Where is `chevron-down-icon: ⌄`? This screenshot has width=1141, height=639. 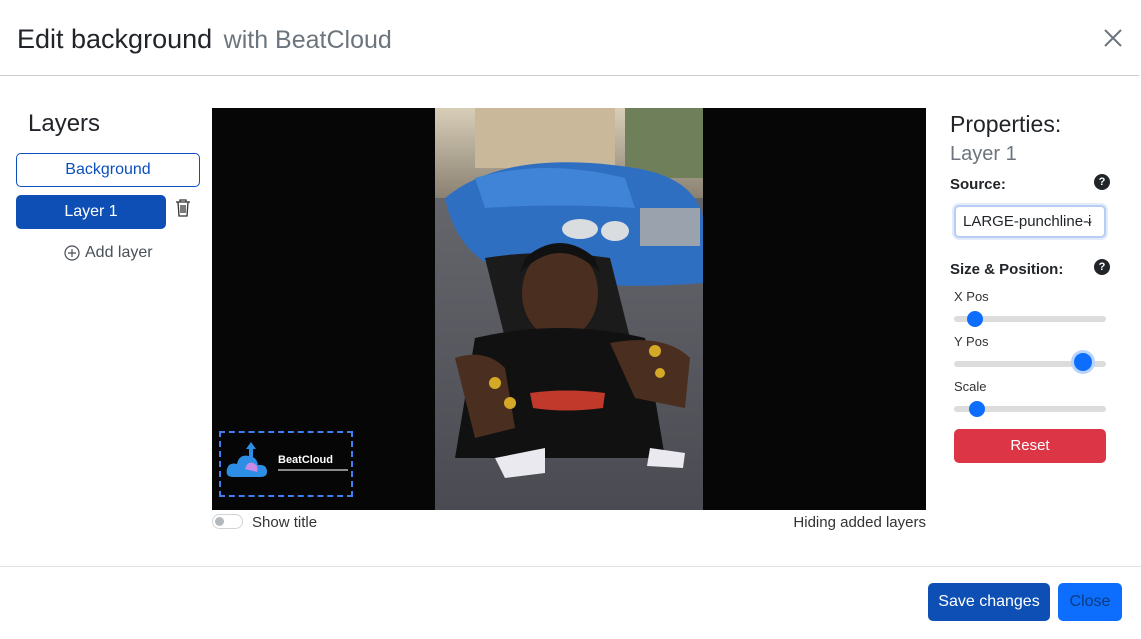 chevron-down-icon: ⌄ is located at coordinates (1089, 221).